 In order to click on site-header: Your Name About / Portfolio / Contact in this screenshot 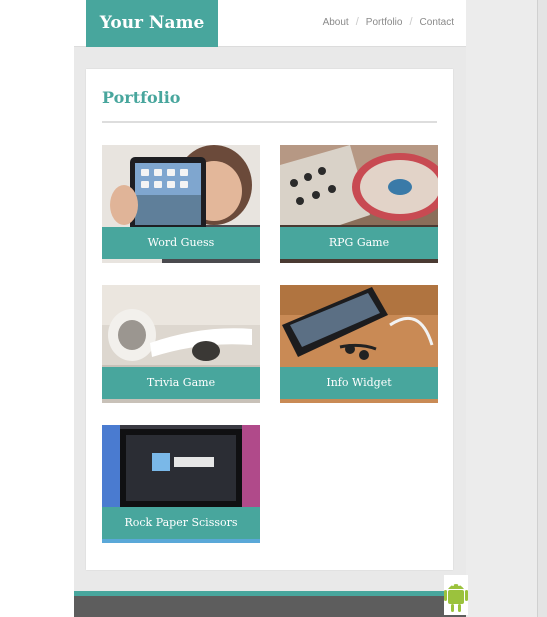, I will do `click(270, 23)`.